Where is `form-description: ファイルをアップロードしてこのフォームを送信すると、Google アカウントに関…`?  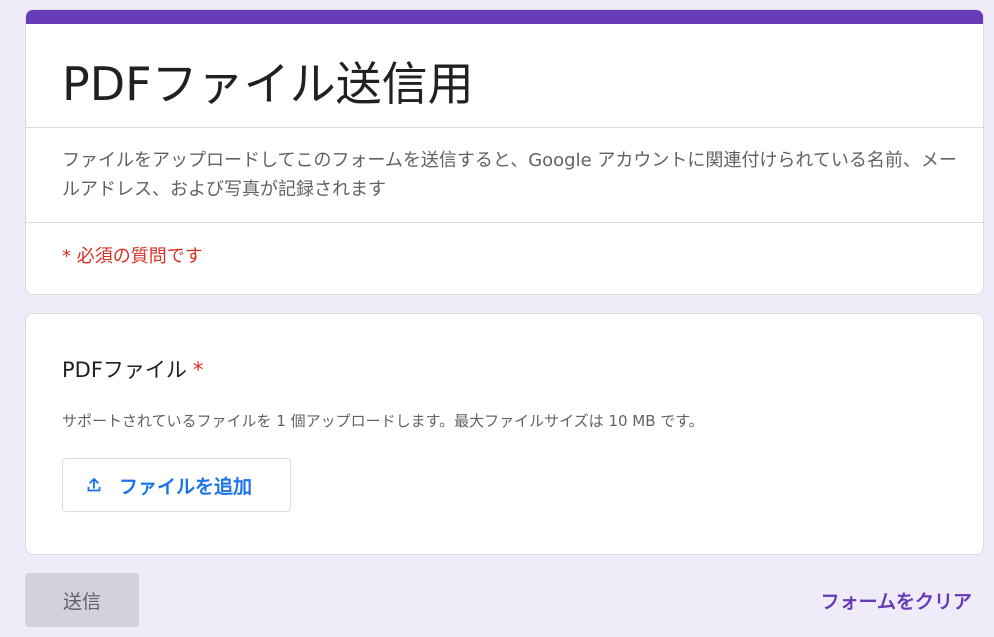
form-description: ファイルをアップロードしてこのフォームを送信すると、Google アカウントに関… is located at coordinates (509, 175).